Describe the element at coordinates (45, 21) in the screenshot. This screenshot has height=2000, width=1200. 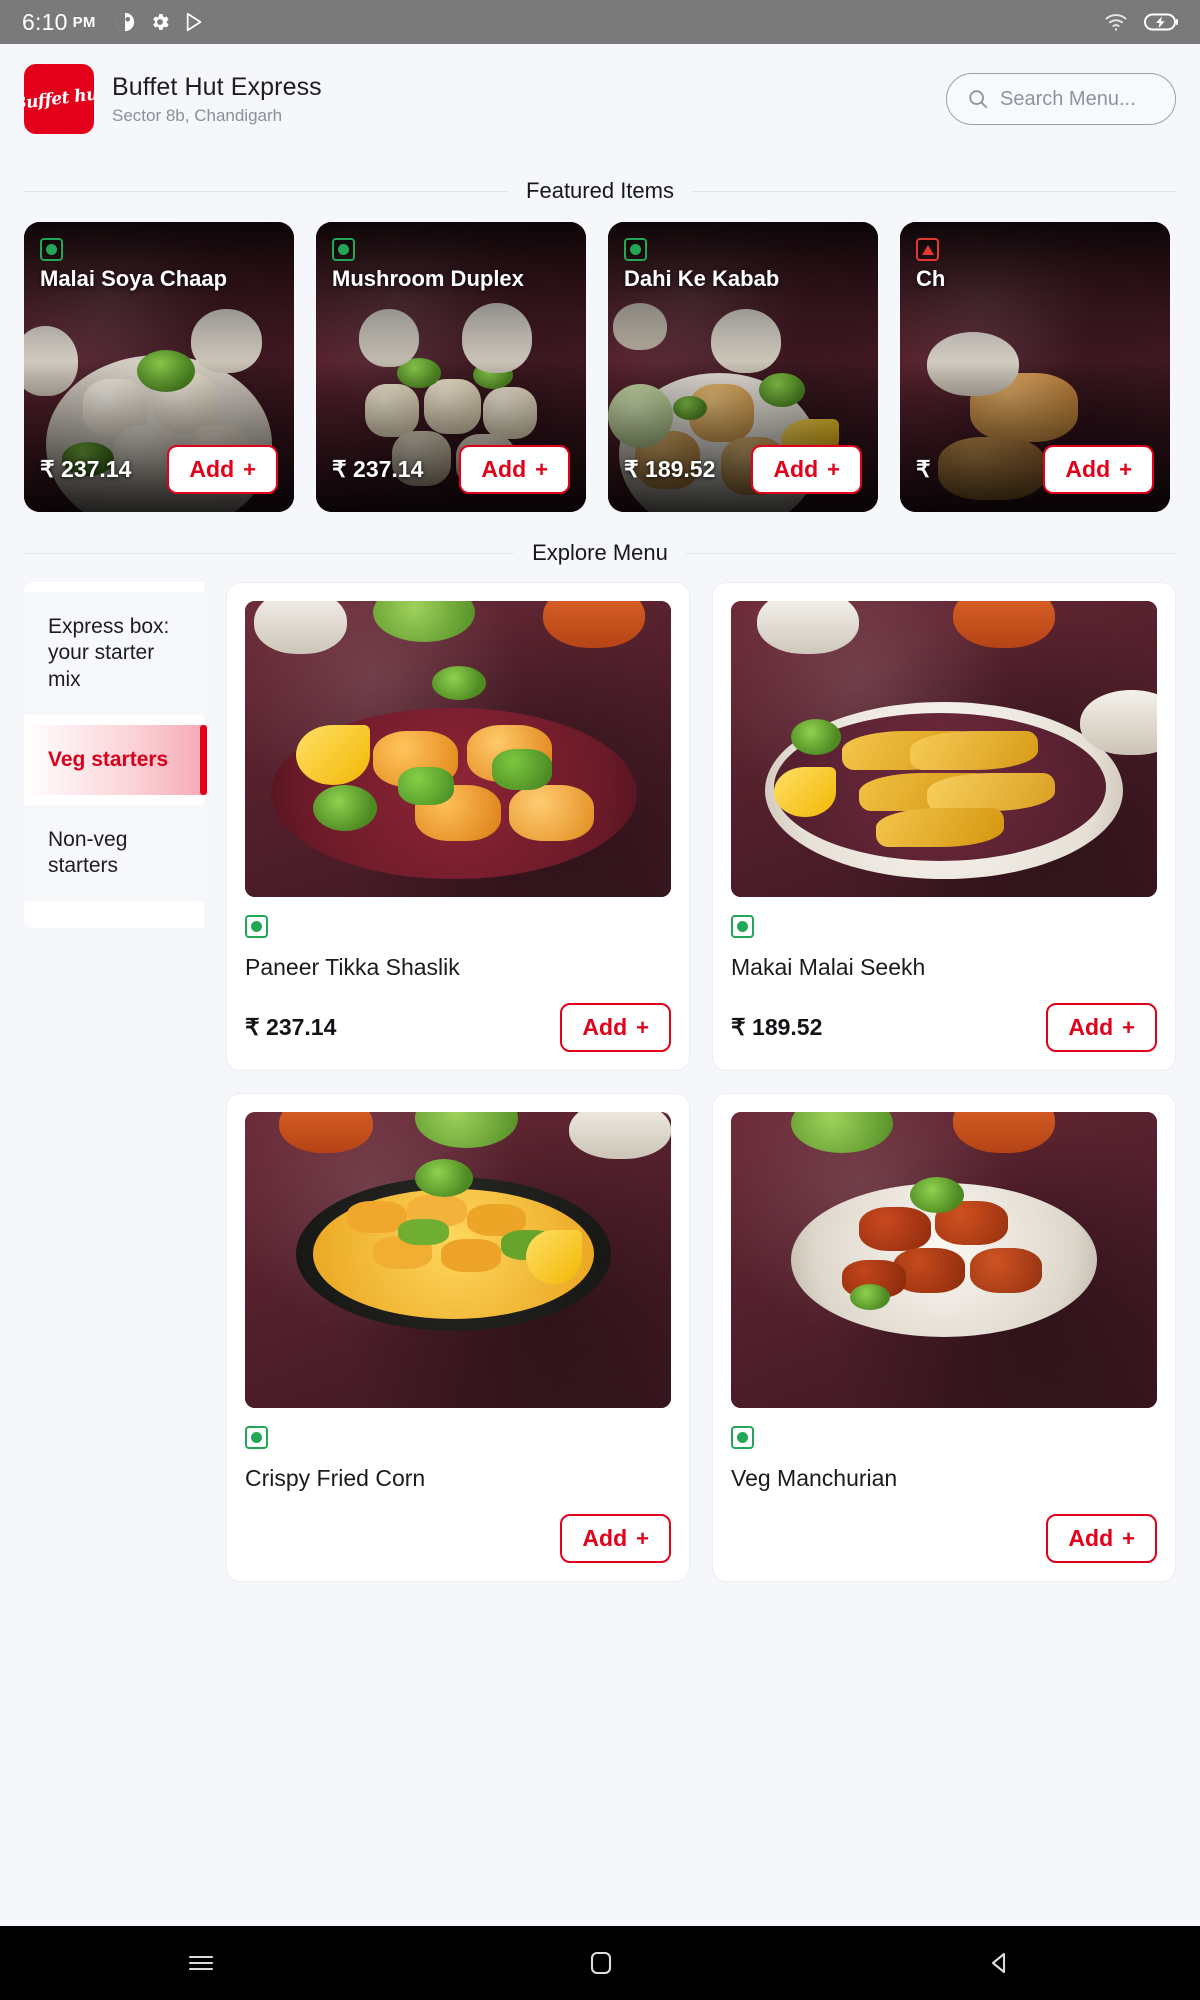
I see `status-time: 6:10` at that location.